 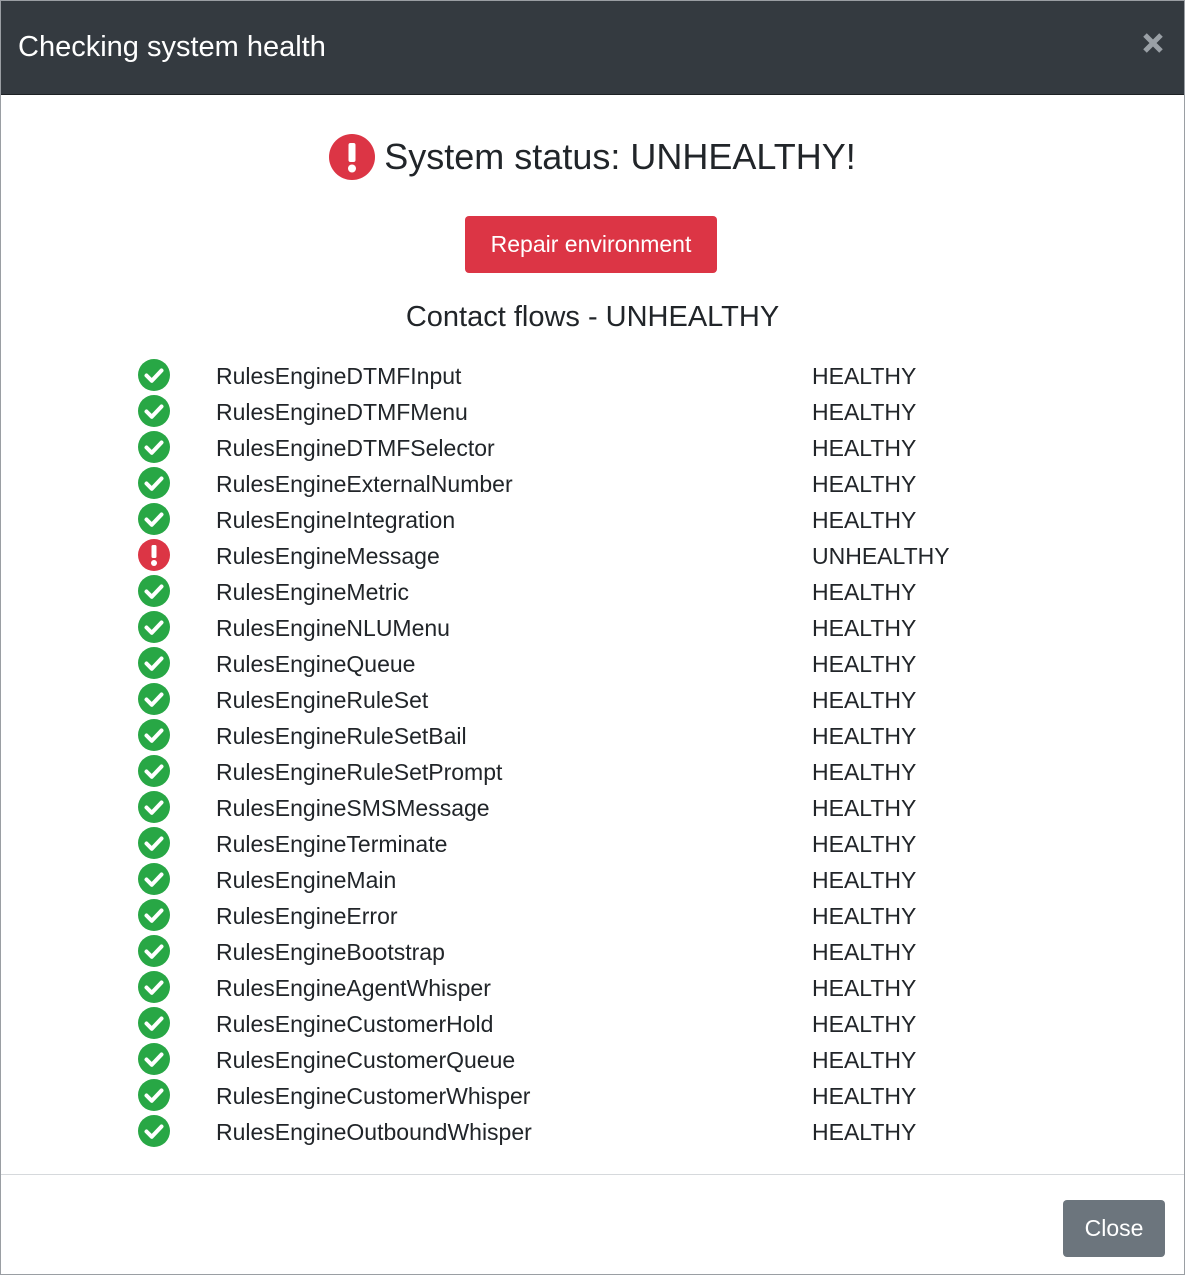 I want to click on flow-name: RulesEngineTerminate, so click(x=332, y=844).